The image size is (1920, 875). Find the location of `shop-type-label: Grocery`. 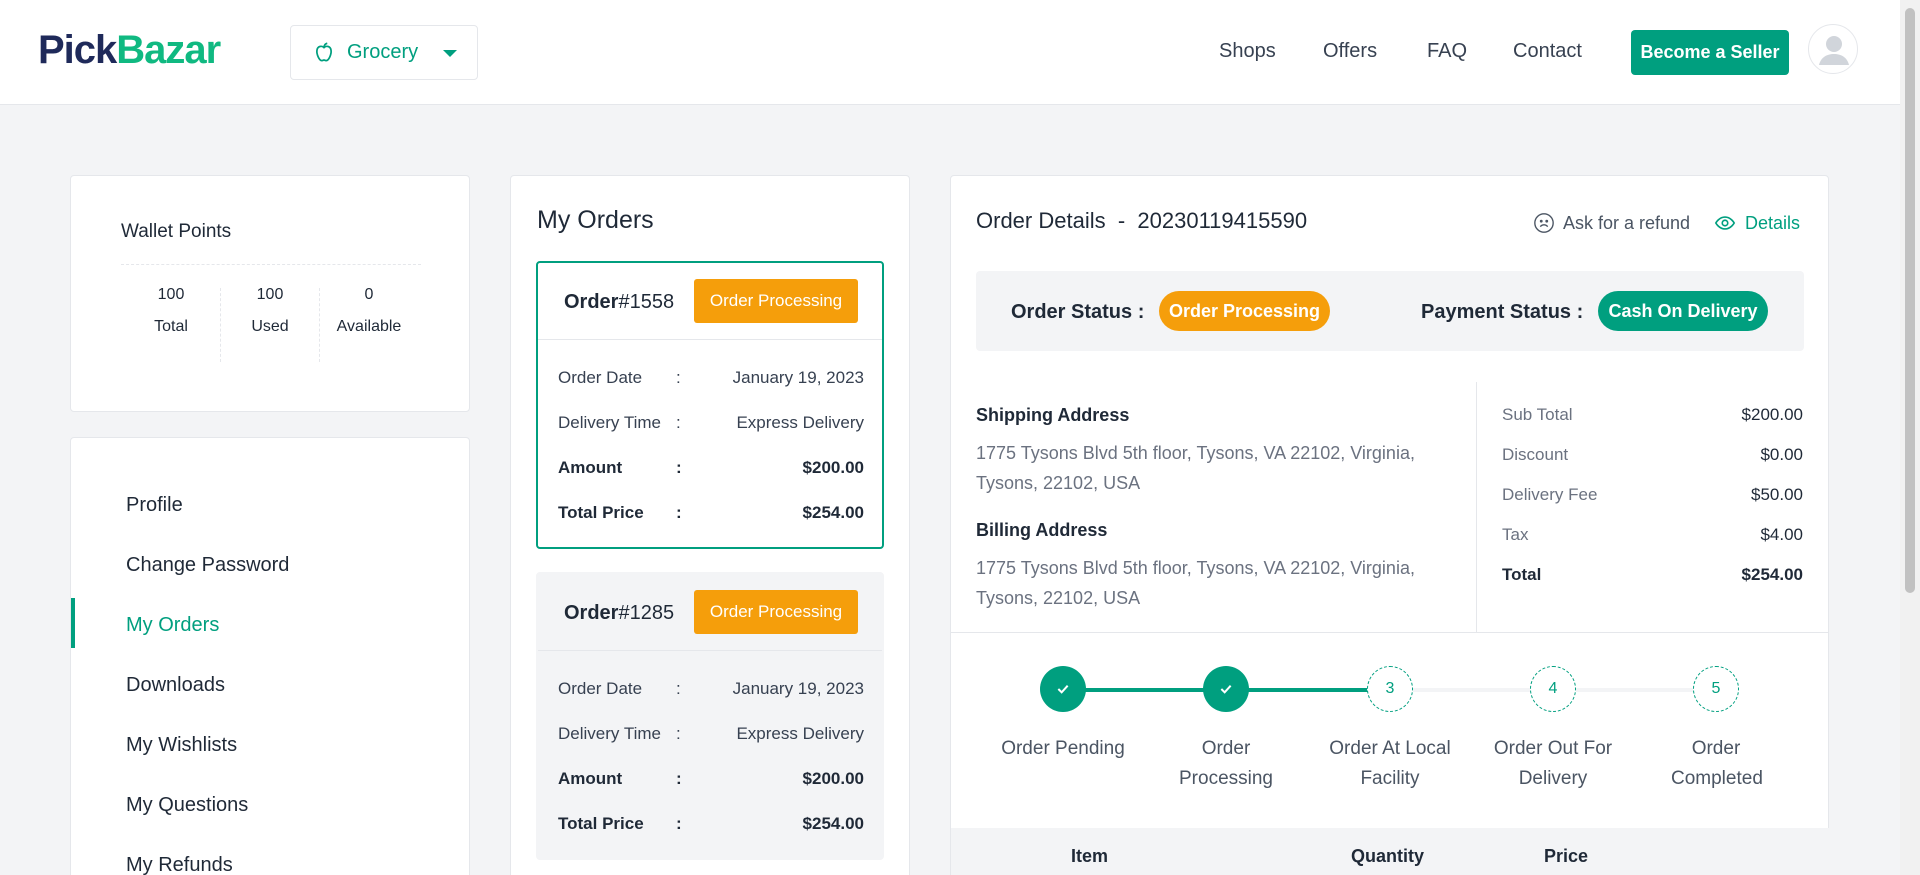

shop-type-label: Grocery is located at coordinates (383, 52).